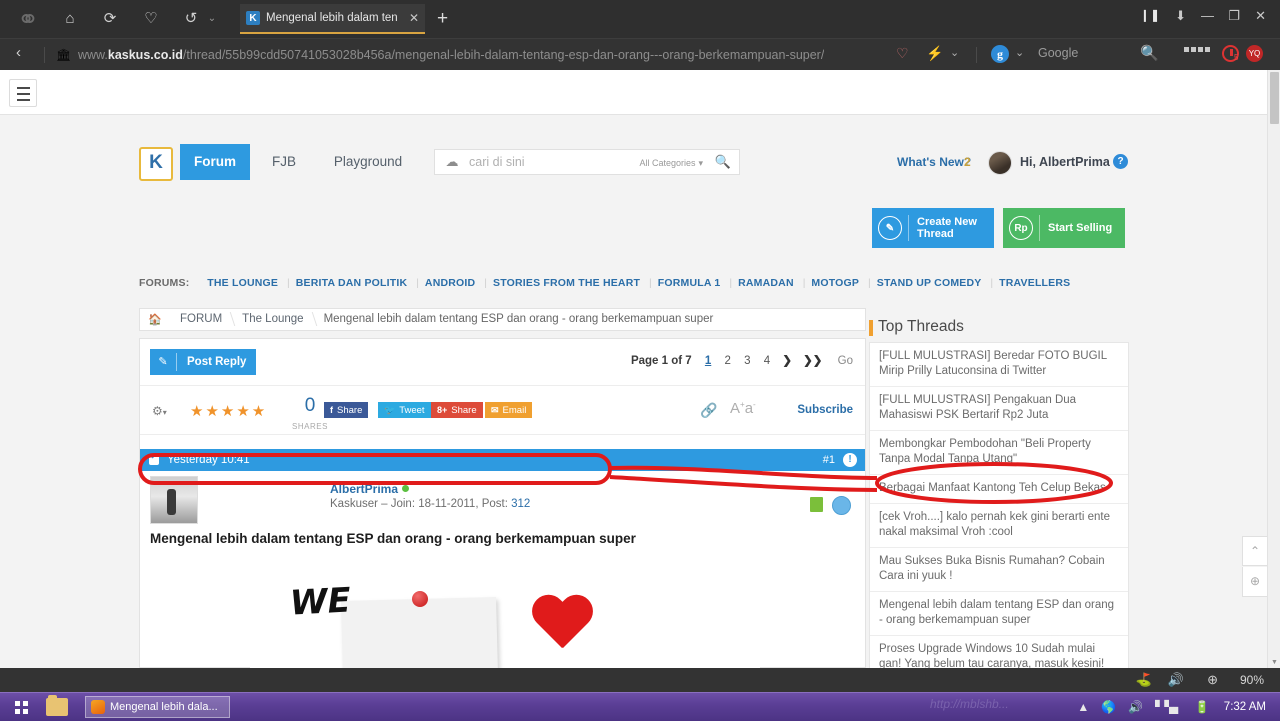 The image size is (1280, 721). Describe the element at coordinates (747, 361) in the screenshot. I see `page-3: 3` at that location.